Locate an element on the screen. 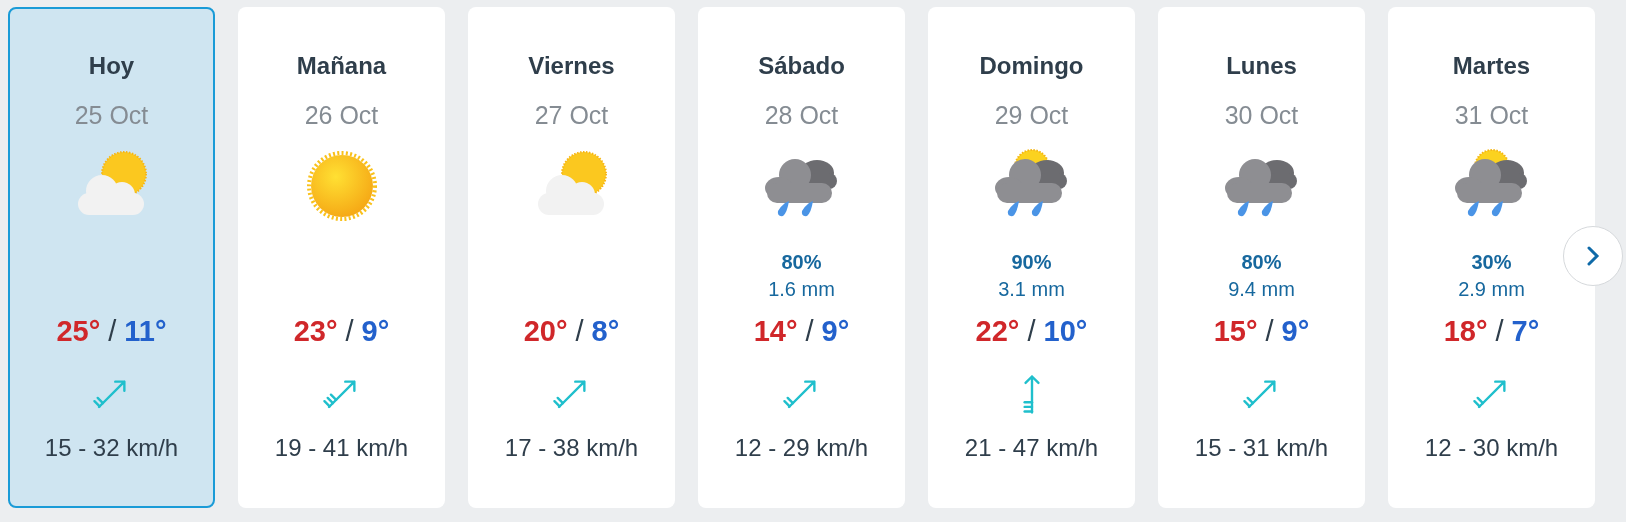  rain-amount: 3.1 mm is located at coordinates (1031, 289).